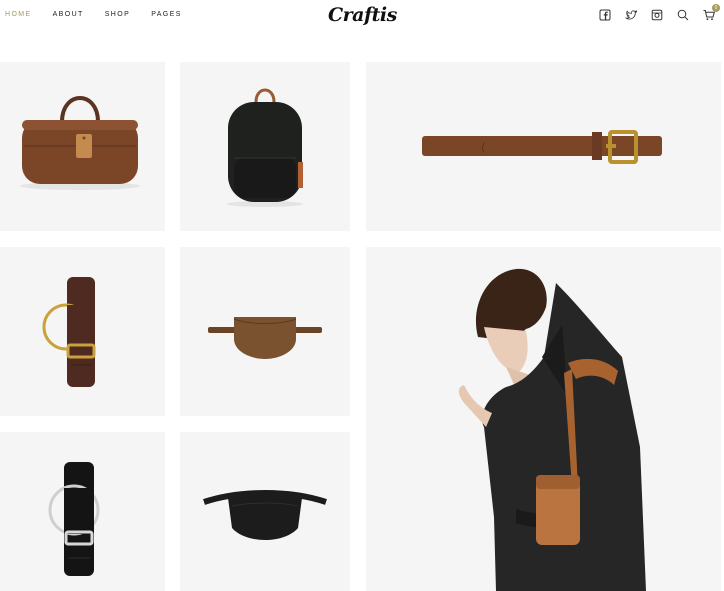 Image resolution: width=724 pixels, height=591 pixels. I want to click on product-tile-backpack, so click(265, 146).